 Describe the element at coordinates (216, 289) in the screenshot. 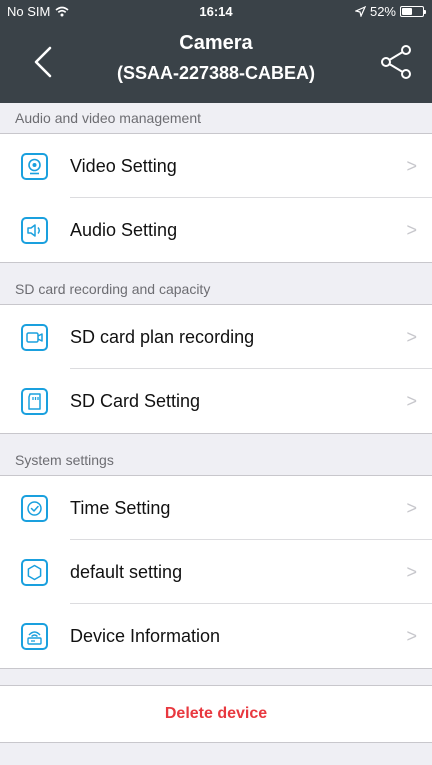

I see `section-header-sd-card: SD card recording and capacity` at that location.